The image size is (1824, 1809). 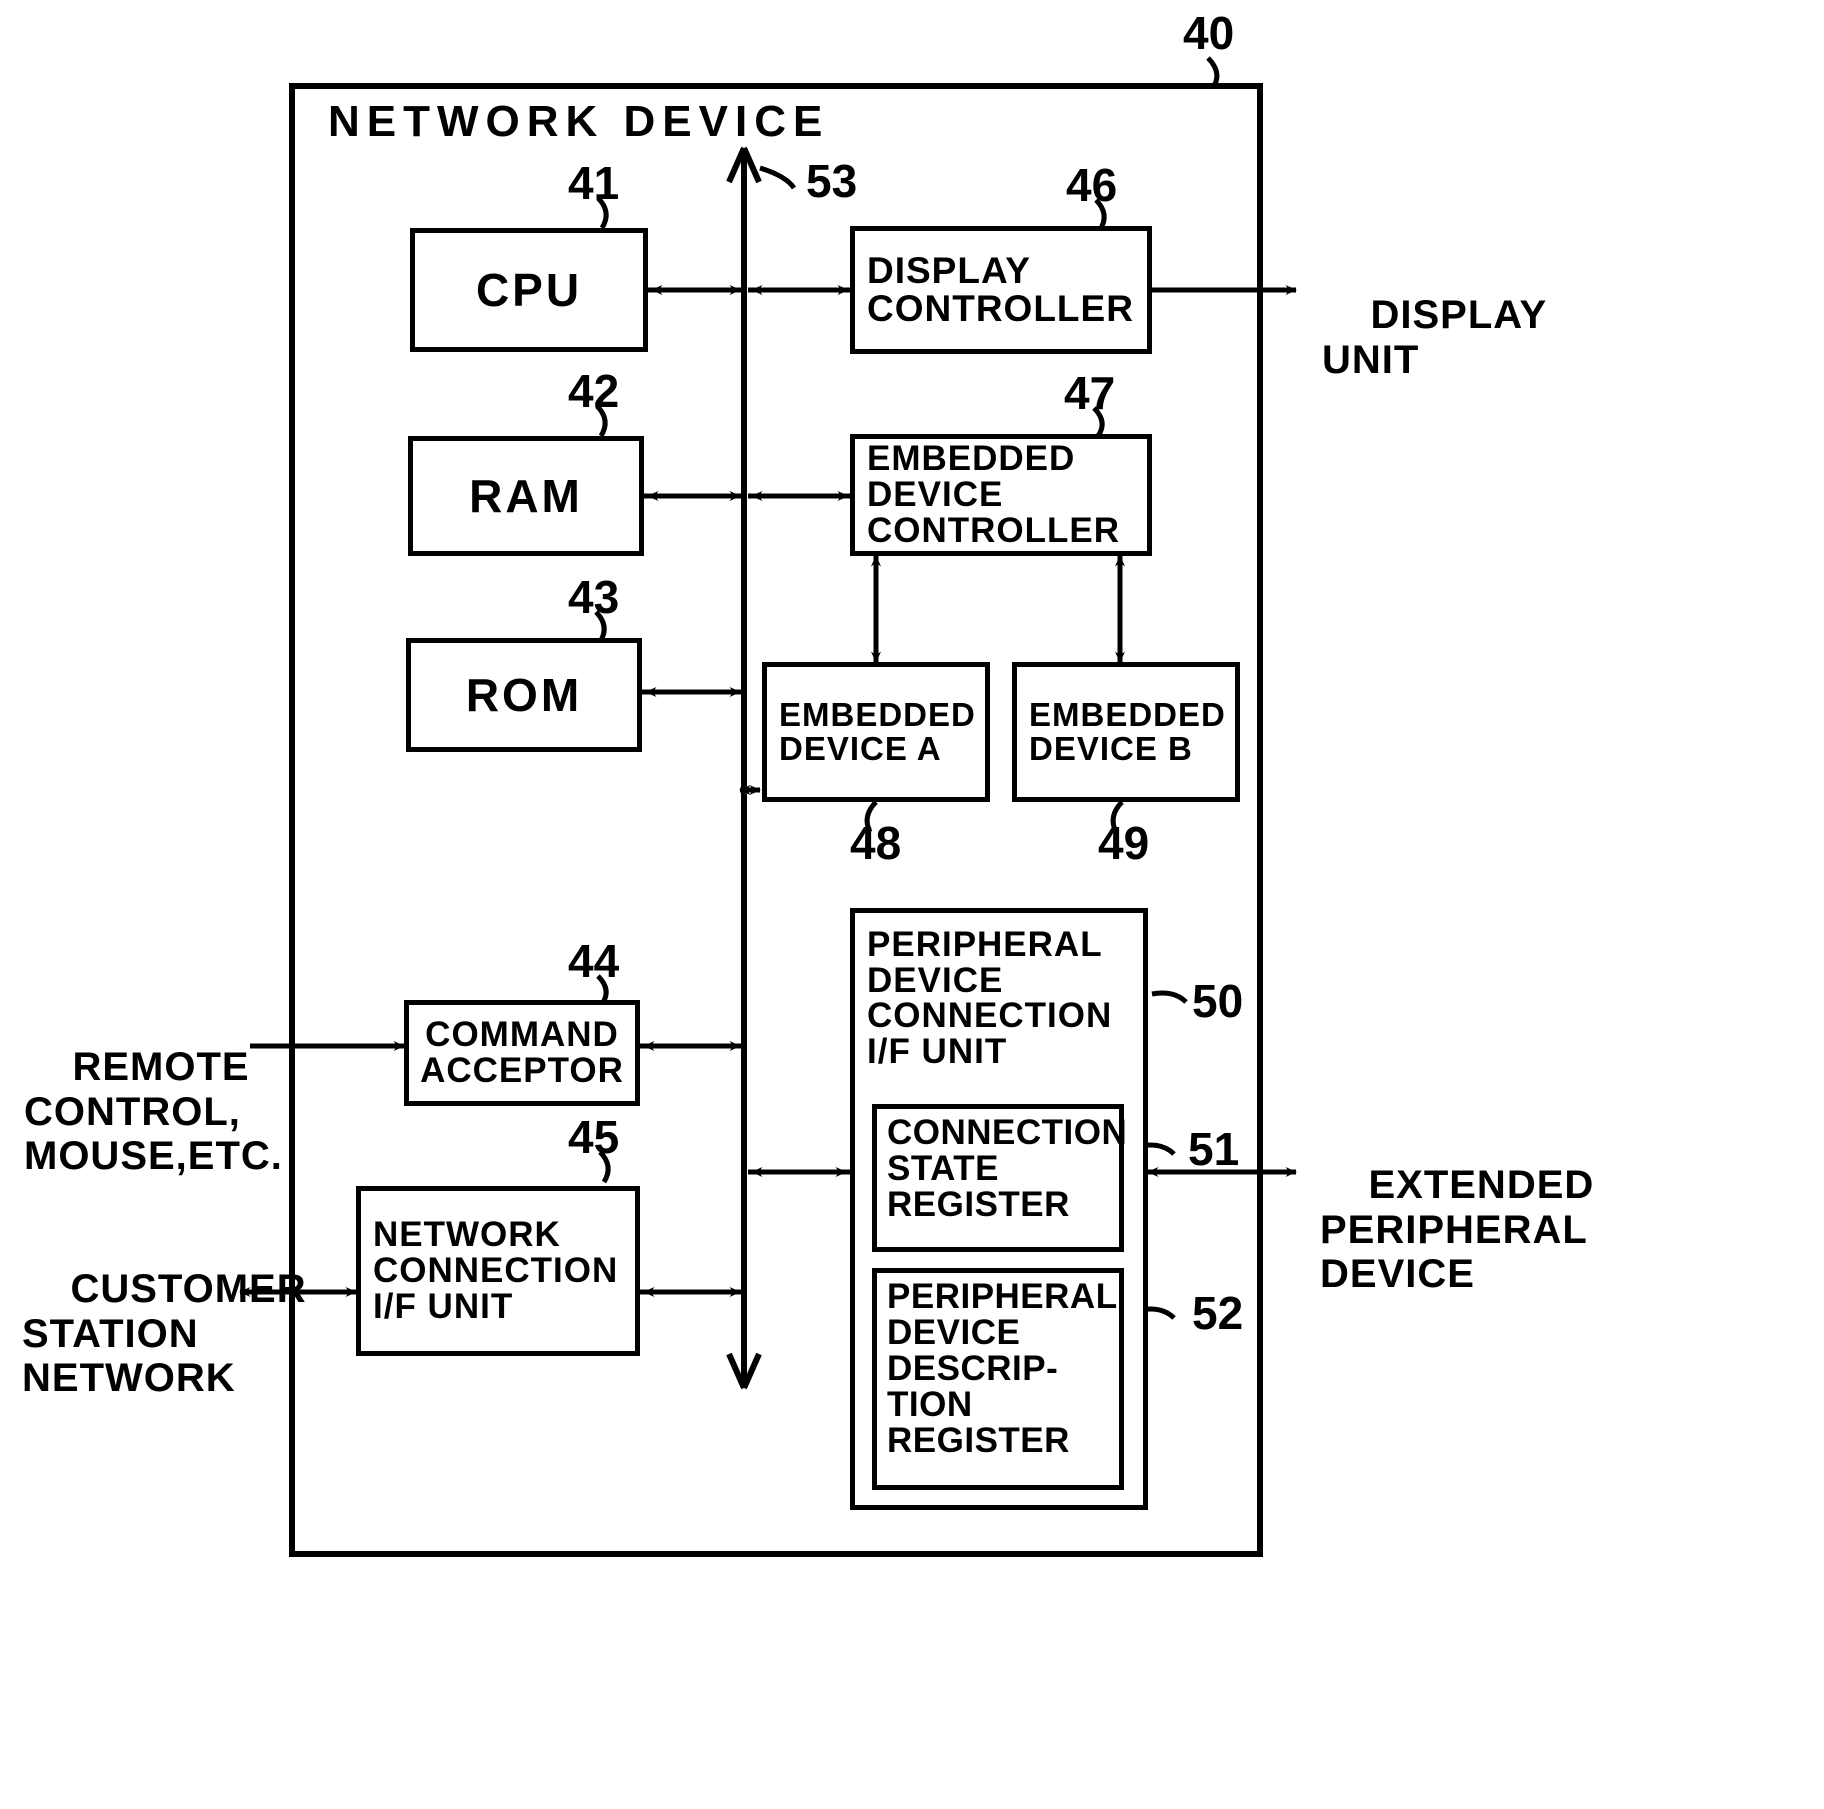 I want to click on block-embedded-device-b-label: EMBEDDED DEVICE B, so click(x=1127, y=731).